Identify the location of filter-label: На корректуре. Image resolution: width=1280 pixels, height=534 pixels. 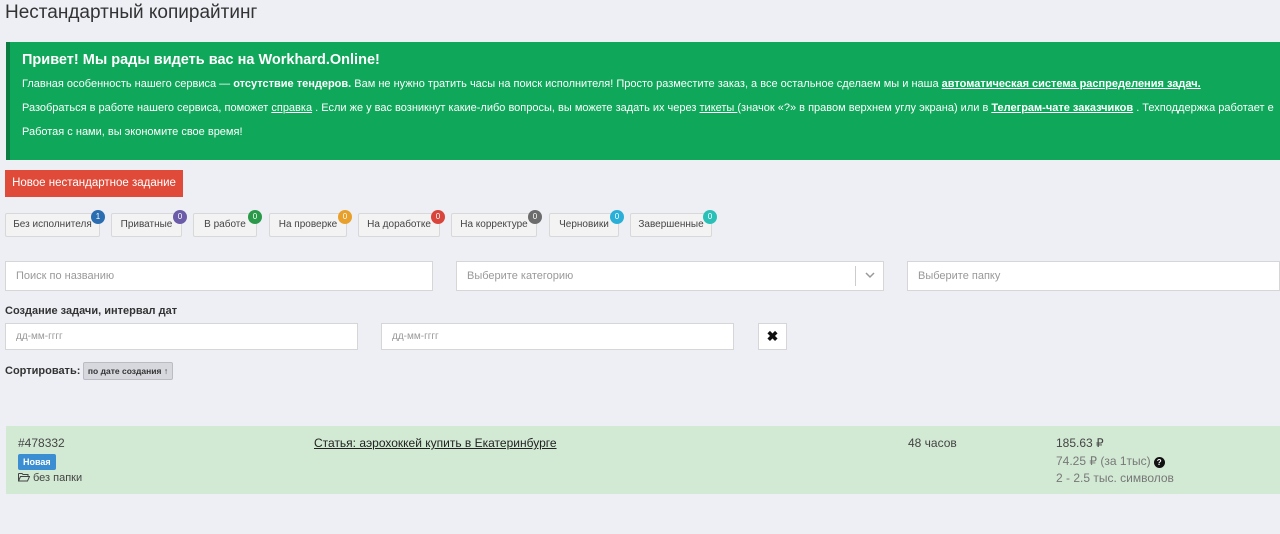
(494, 224).